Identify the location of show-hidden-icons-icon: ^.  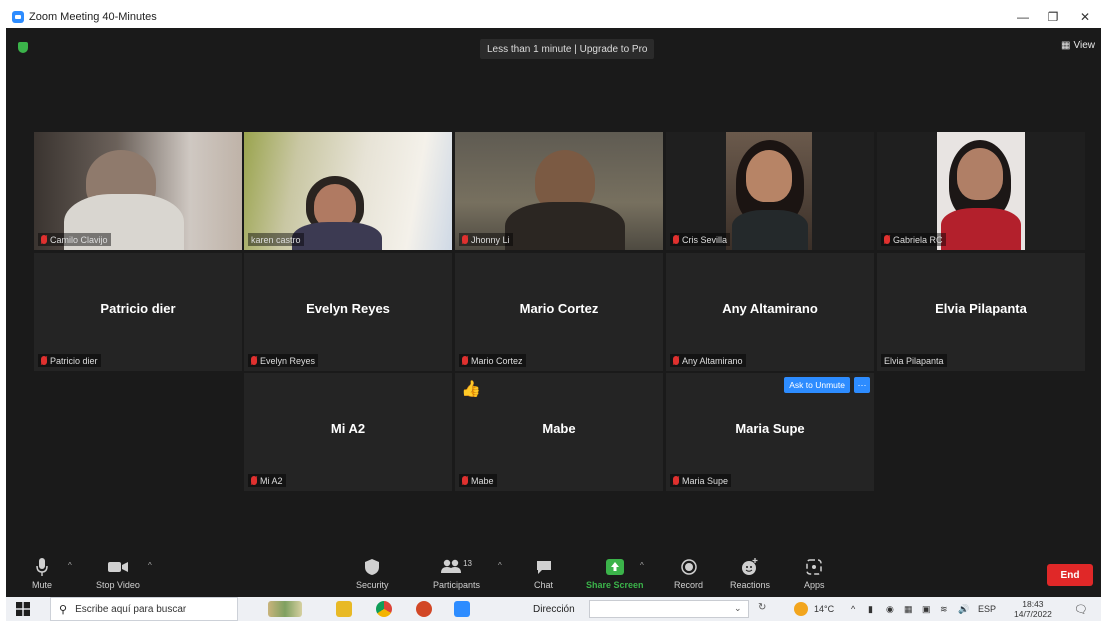
(853, 609).